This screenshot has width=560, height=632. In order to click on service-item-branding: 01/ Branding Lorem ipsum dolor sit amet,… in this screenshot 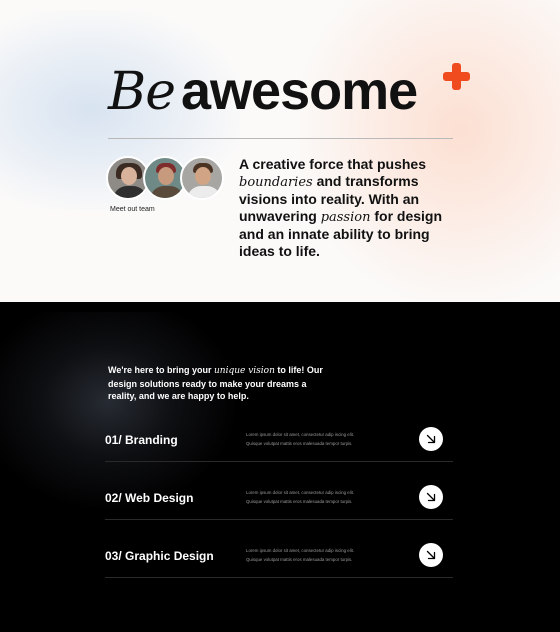, I will do `click(279, 459)`.